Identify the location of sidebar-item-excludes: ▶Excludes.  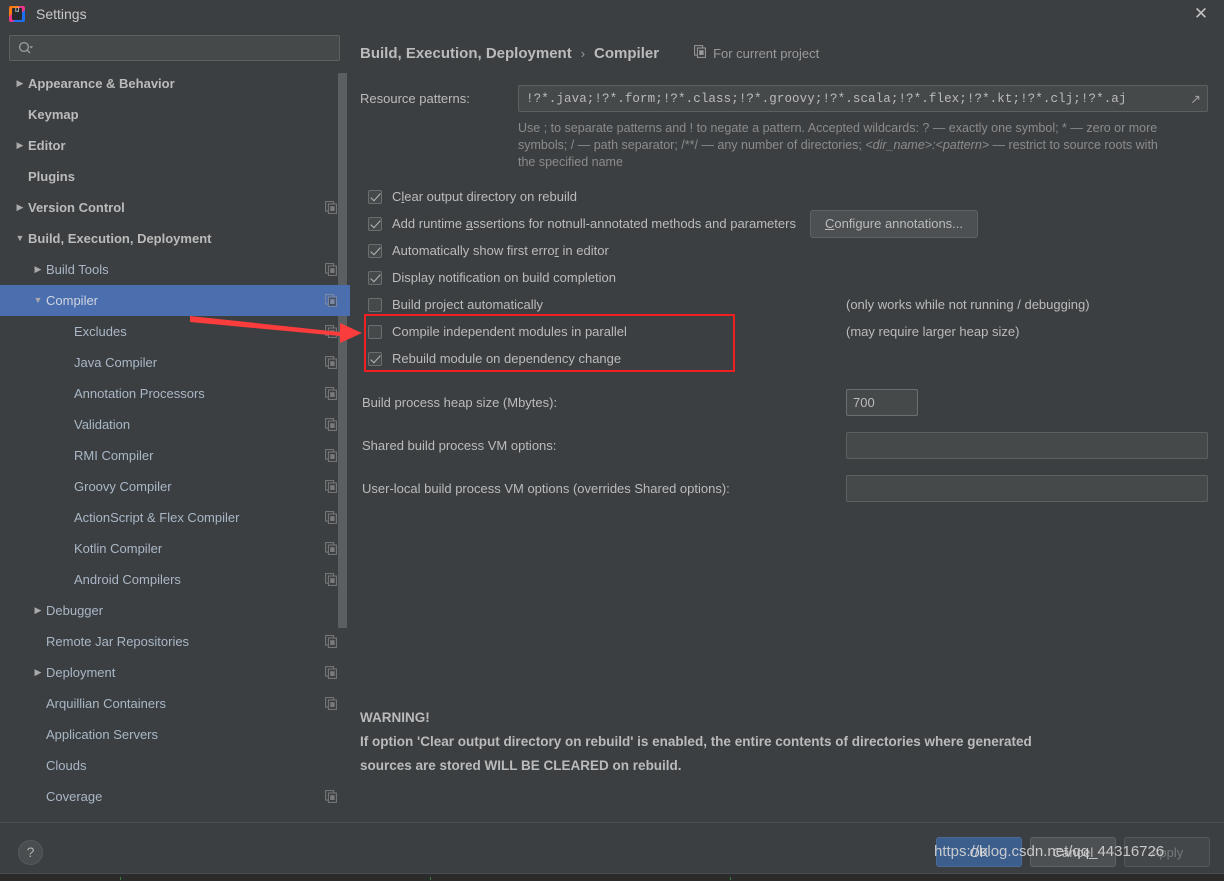
(175, 331).